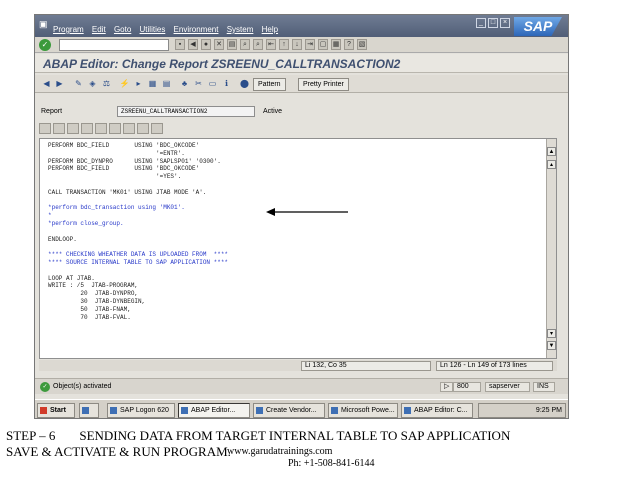  What do you see at coordinates (196, 29) in the screenshot?
I see `menu-environment: Environment` at bounding box center [196, 29].